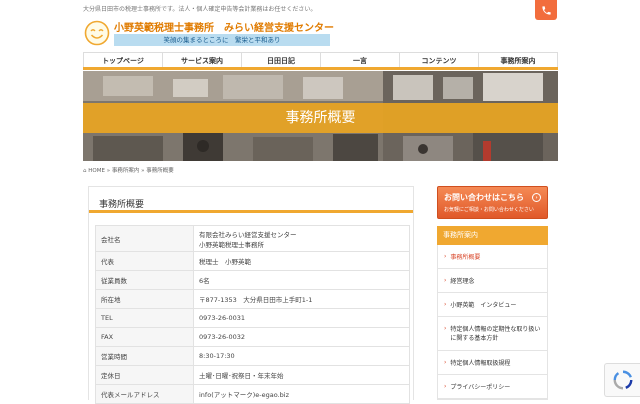 This screenshot has height=404, width=640. I want to click on phone-button, so click(546, 10).